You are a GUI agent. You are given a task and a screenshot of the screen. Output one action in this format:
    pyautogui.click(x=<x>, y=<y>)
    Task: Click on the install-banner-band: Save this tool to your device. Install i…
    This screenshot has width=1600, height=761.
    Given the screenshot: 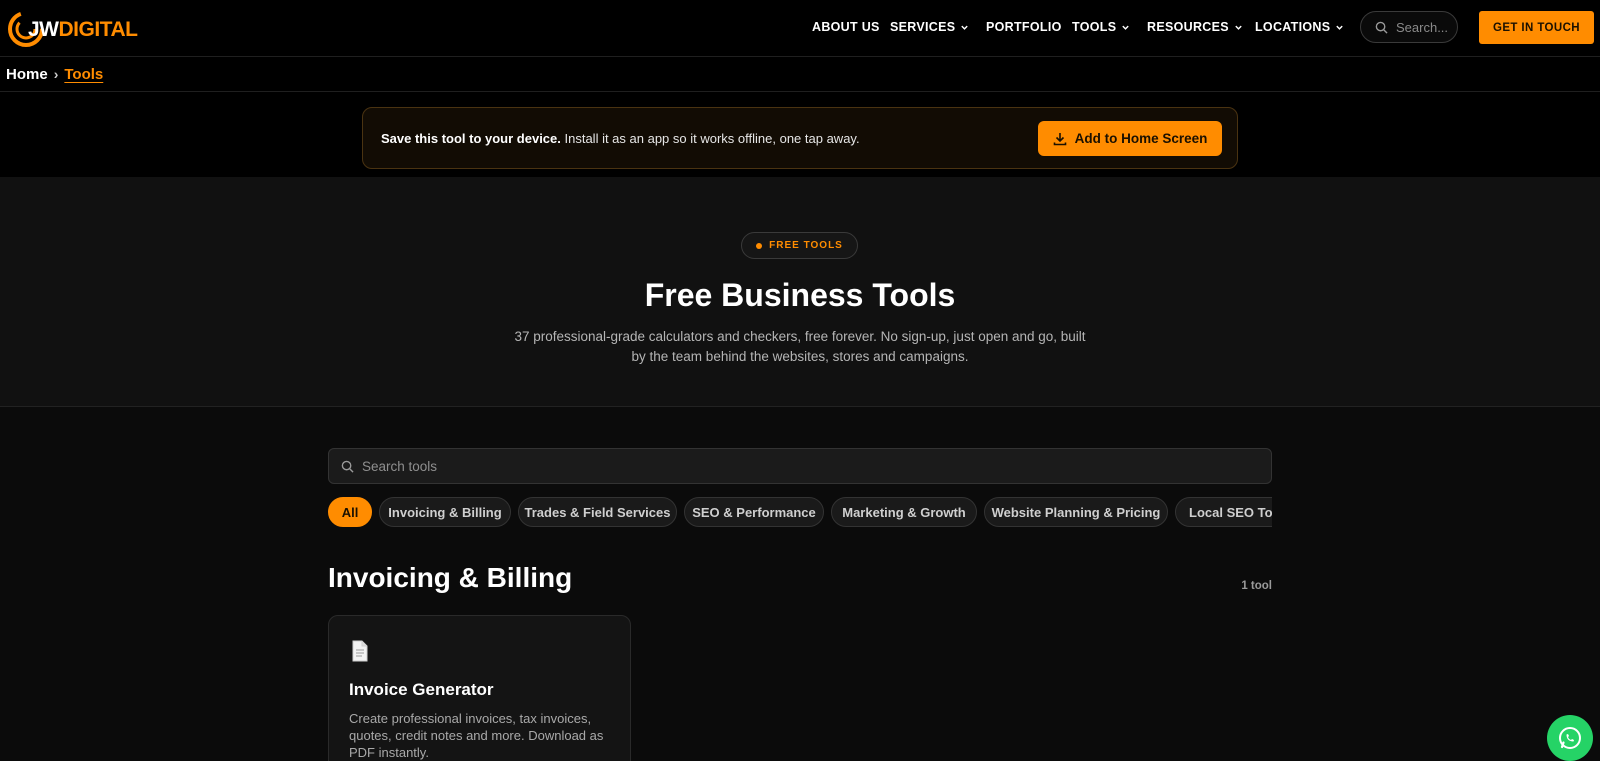 What is the action you would take?
    pyautogui.click(x=800, y=134)
    